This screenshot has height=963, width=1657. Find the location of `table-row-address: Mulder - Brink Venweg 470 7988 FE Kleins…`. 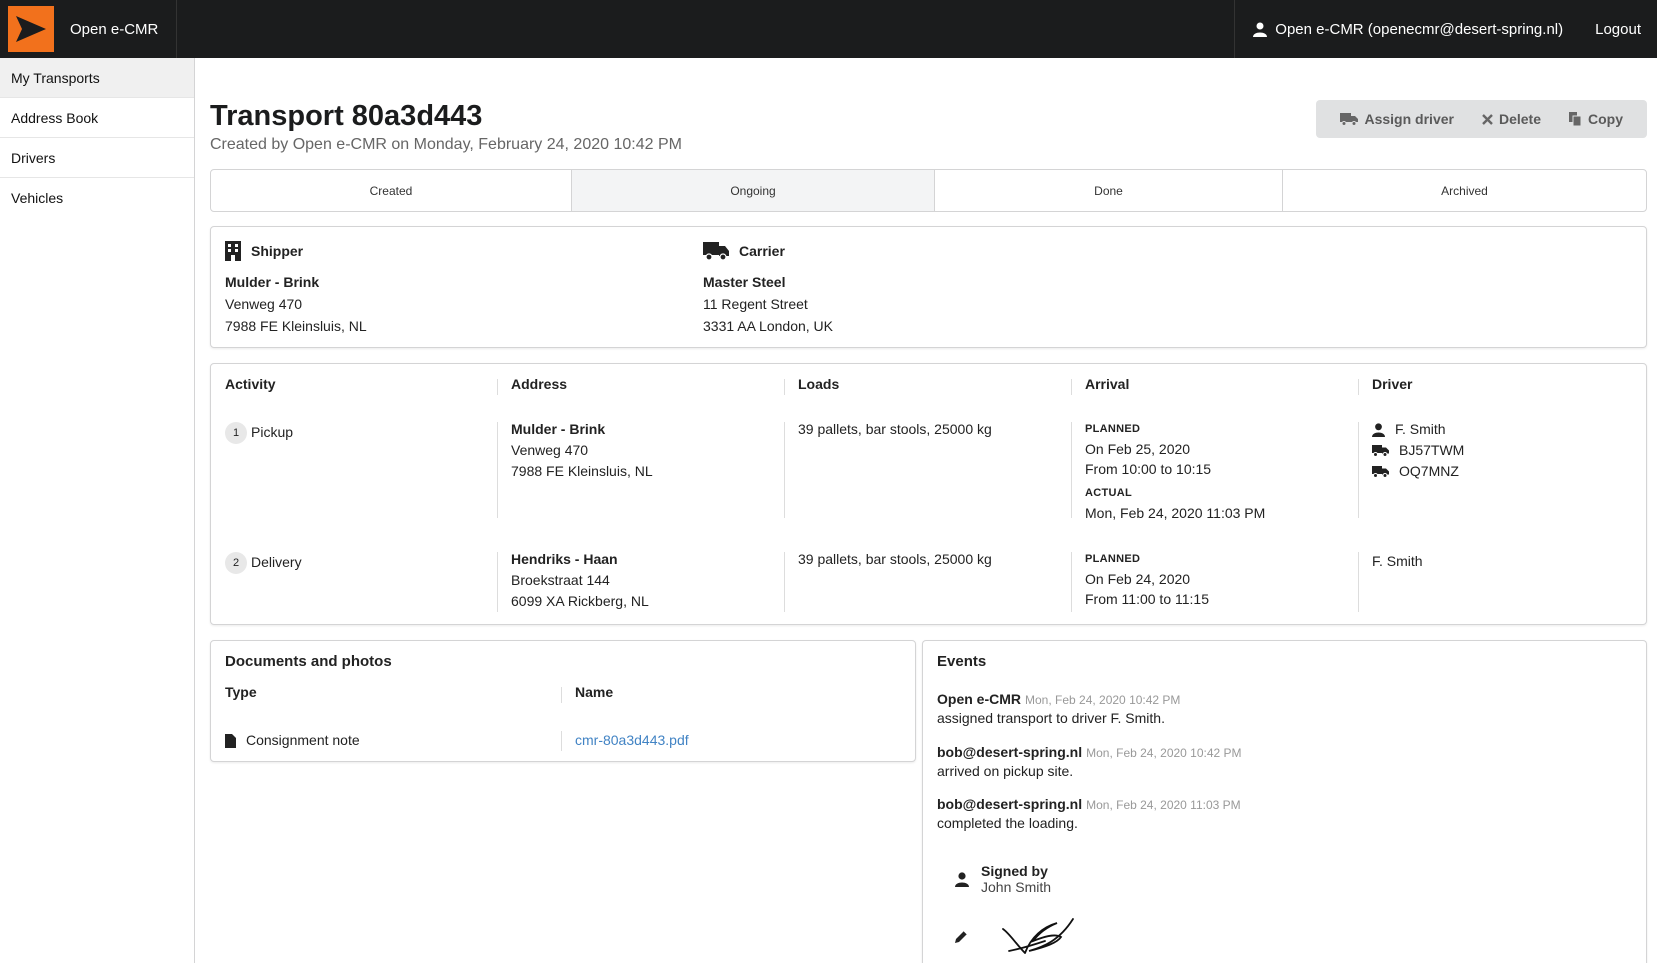

table-row-address: Mulder - Brink Venweg 470 7988 FE Kleins… is located at coordinates (582, 450).